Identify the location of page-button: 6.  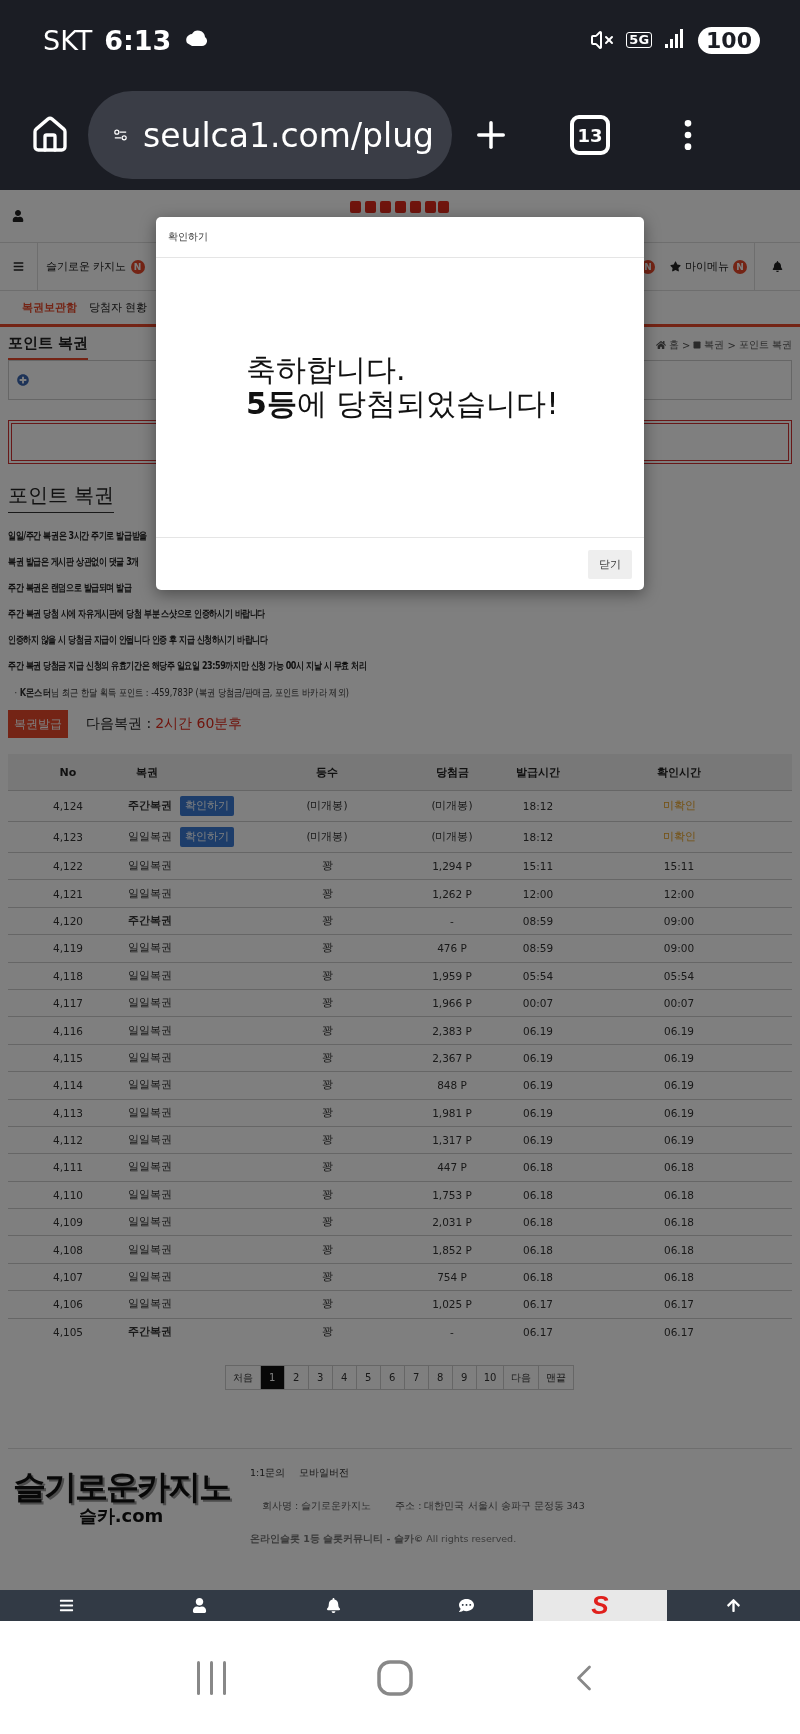
(392, 1378).